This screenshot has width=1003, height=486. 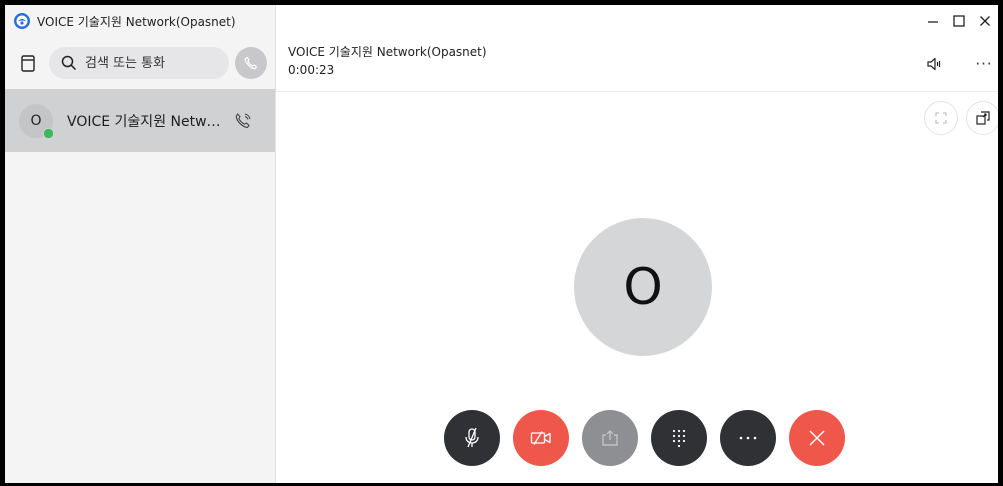 What do you see at coordinates (387, 52) in the screenshot?
I see `call-title: VOICE 기술지원 Network(Opasnet)` at bounding box center [387, 52].